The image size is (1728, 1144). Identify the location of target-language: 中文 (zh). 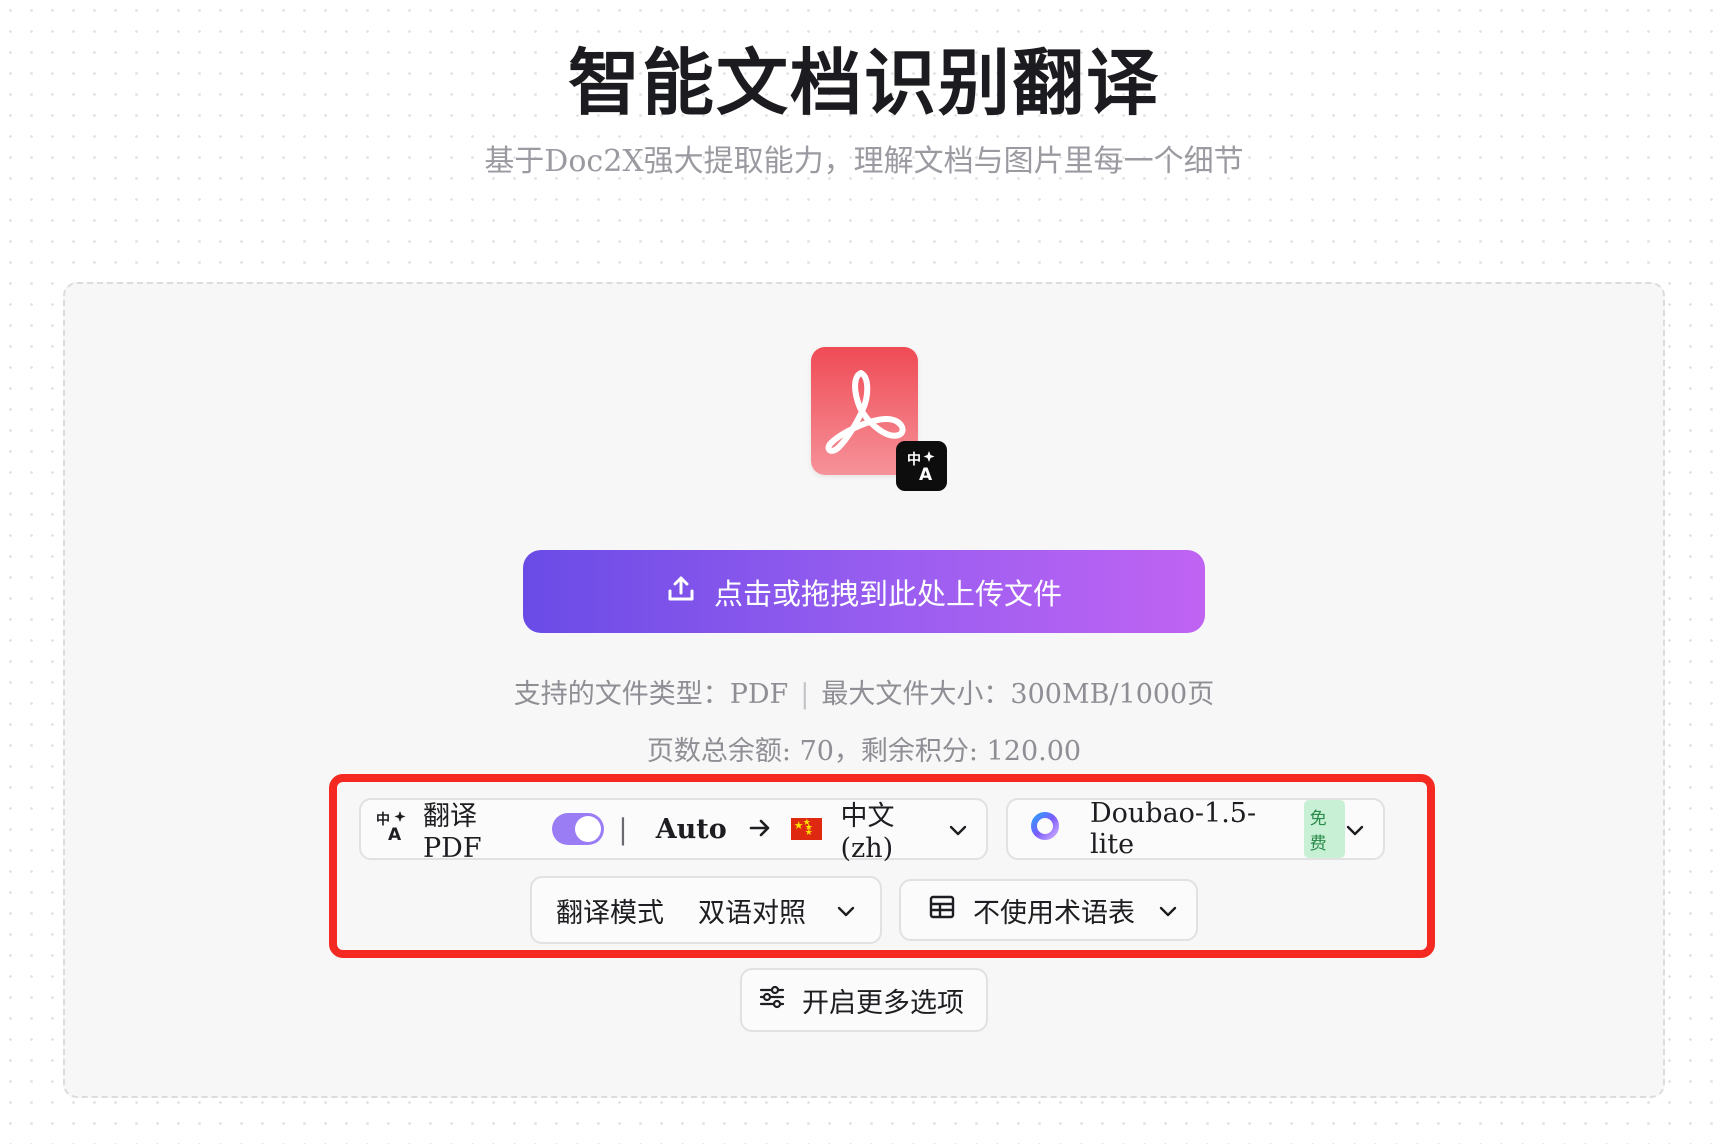
(894, 829).